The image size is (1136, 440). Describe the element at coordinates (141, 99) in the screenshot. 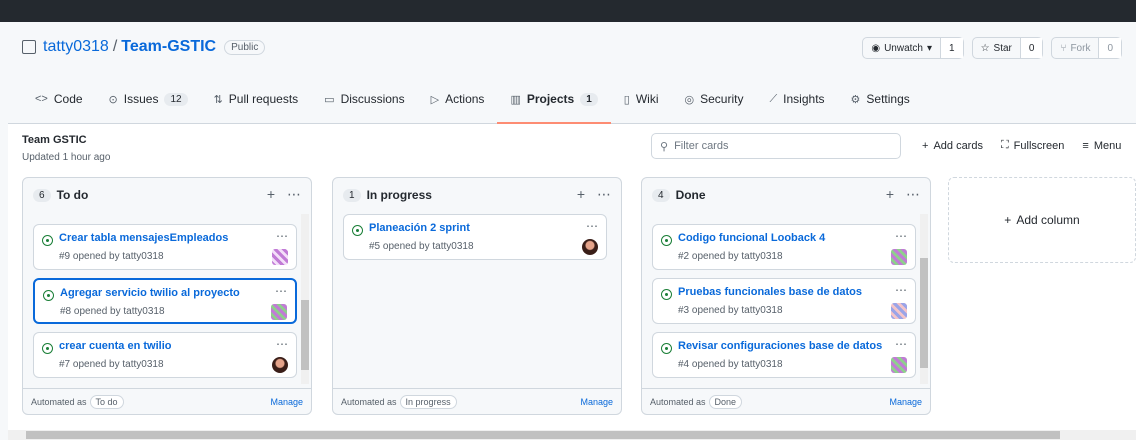

I see `tab-label: Issues` at that location.